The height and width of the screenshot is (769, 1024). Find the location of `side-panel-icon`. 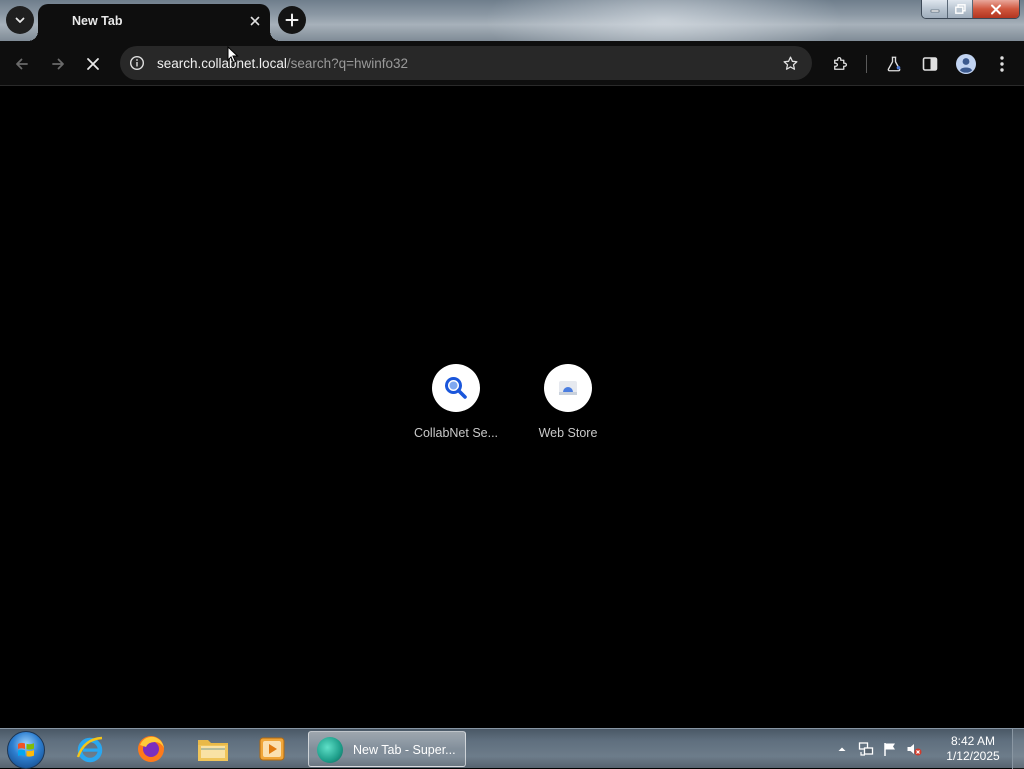

side-panel-icon is located at coordinates (930, 64).